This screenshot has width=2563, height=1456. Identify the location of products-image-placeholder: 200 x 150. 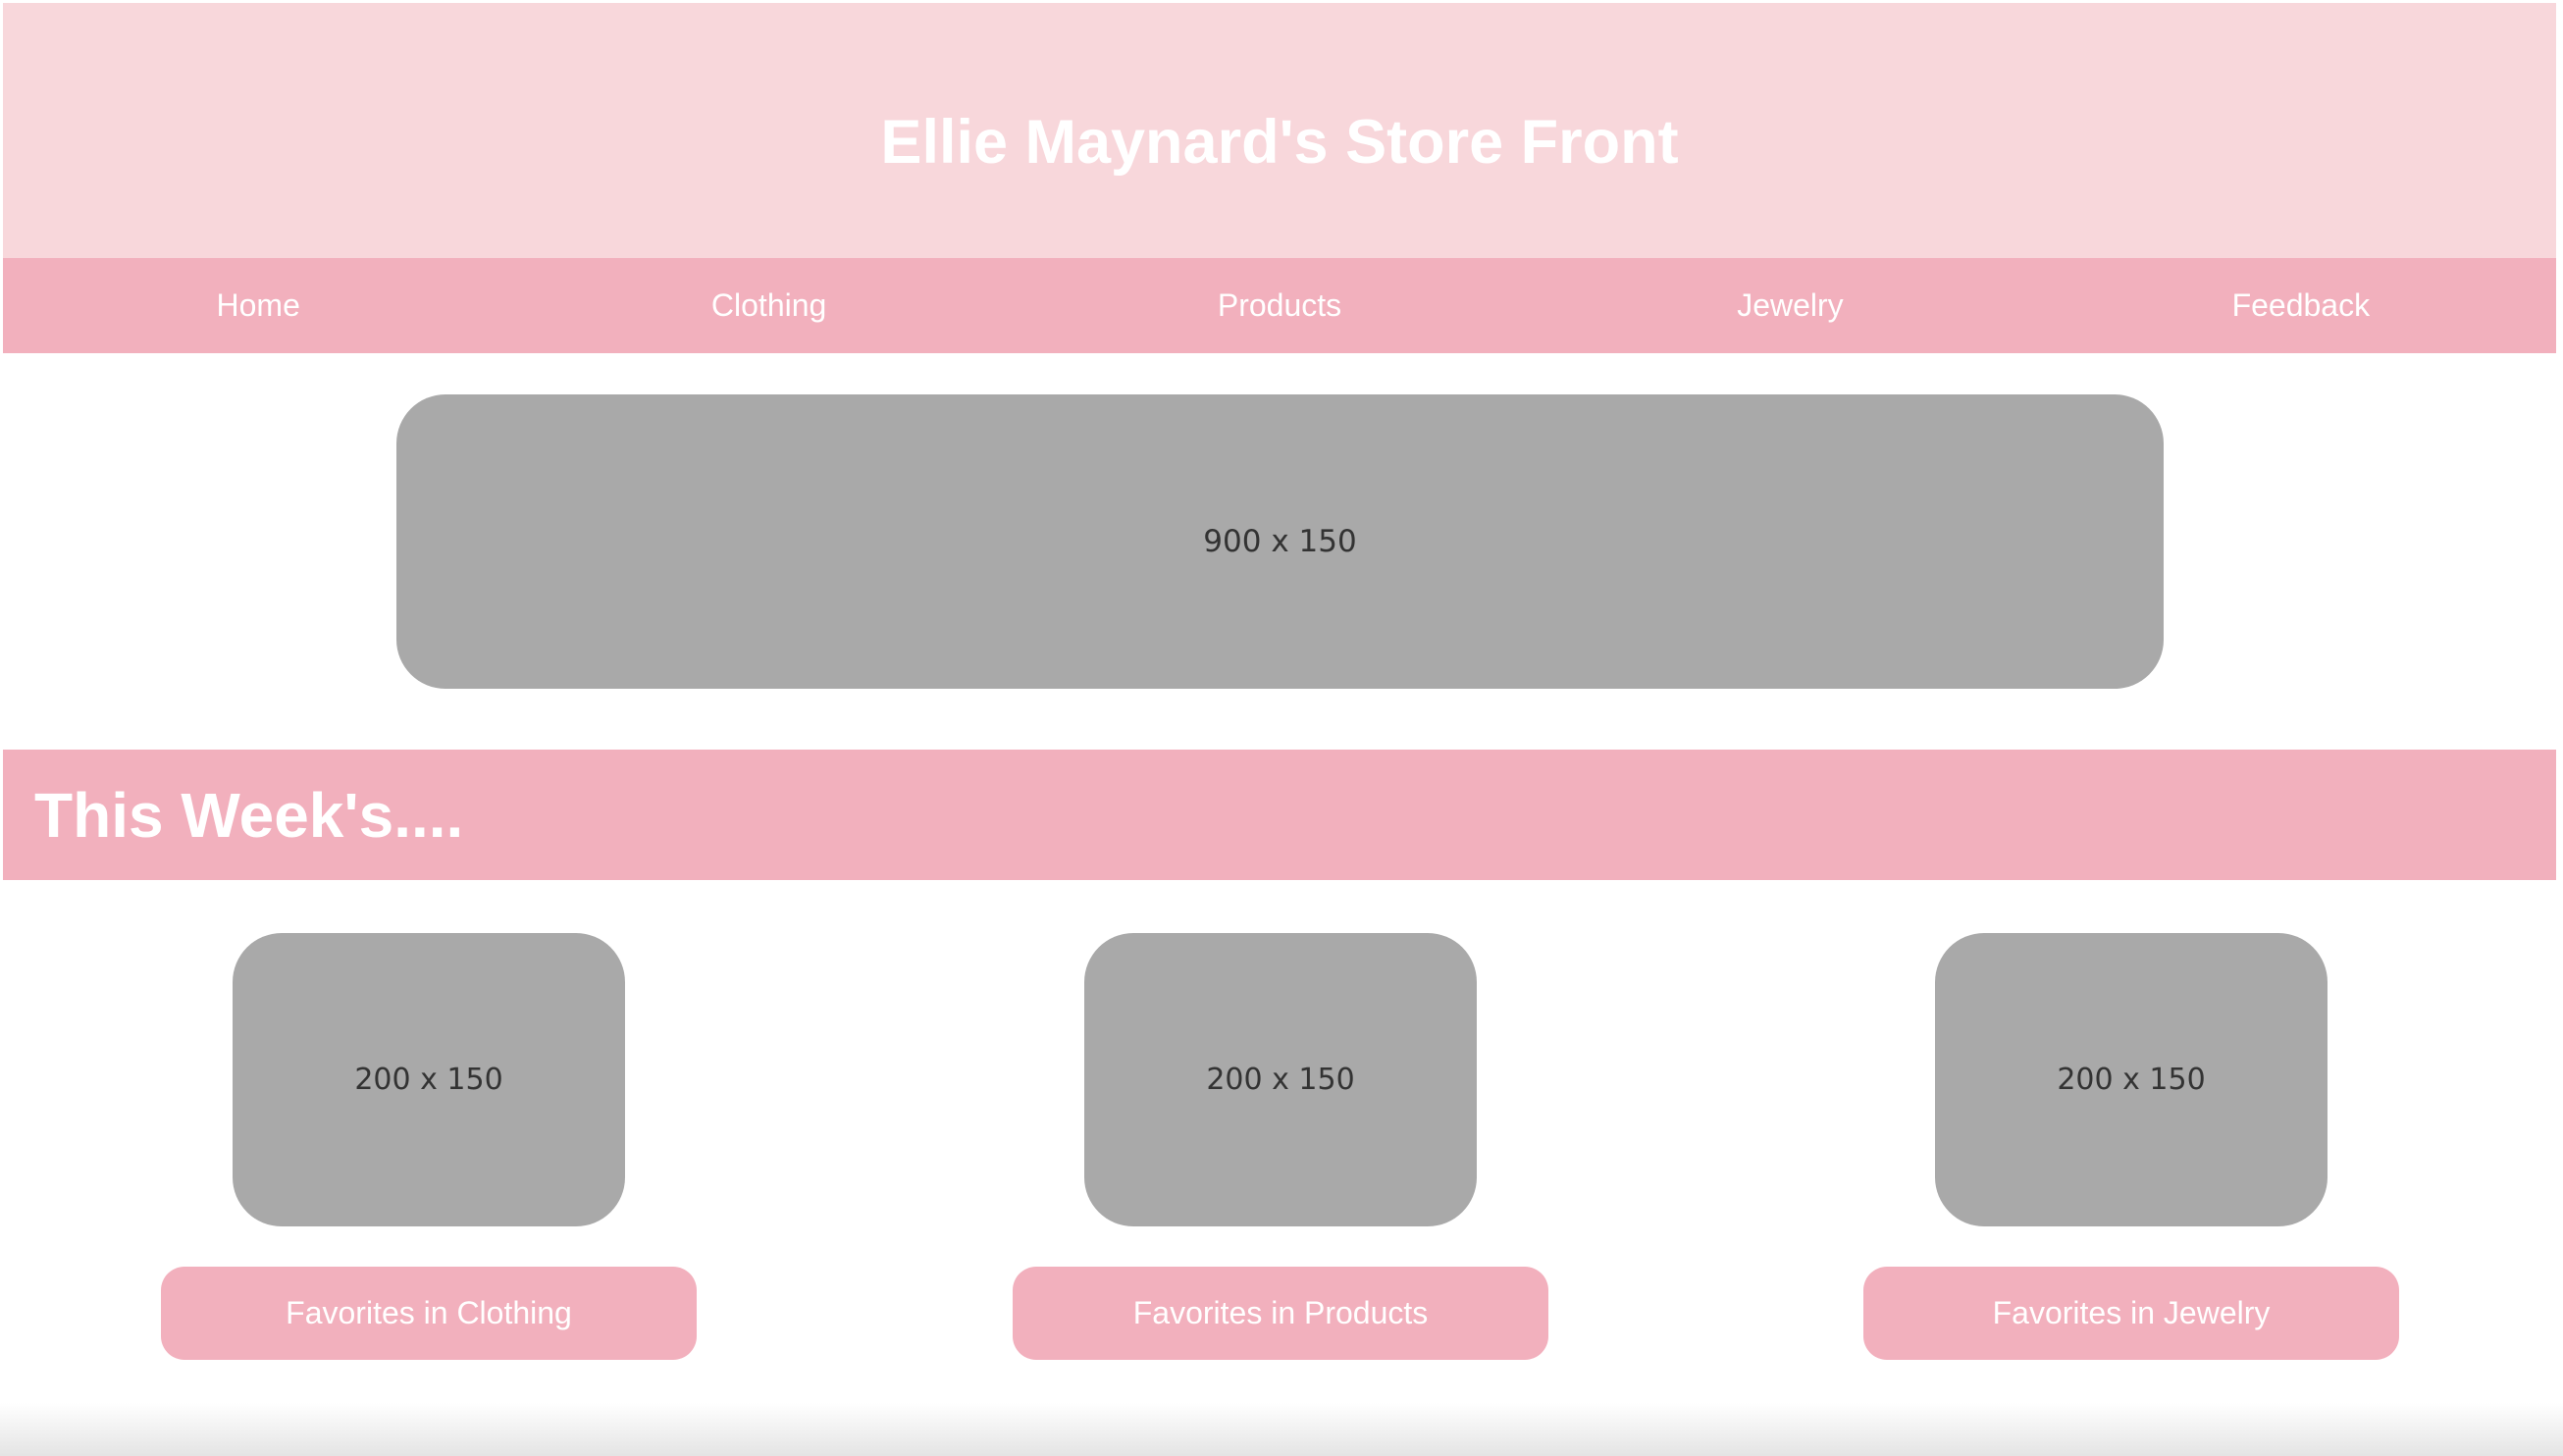
(1280, 1079).